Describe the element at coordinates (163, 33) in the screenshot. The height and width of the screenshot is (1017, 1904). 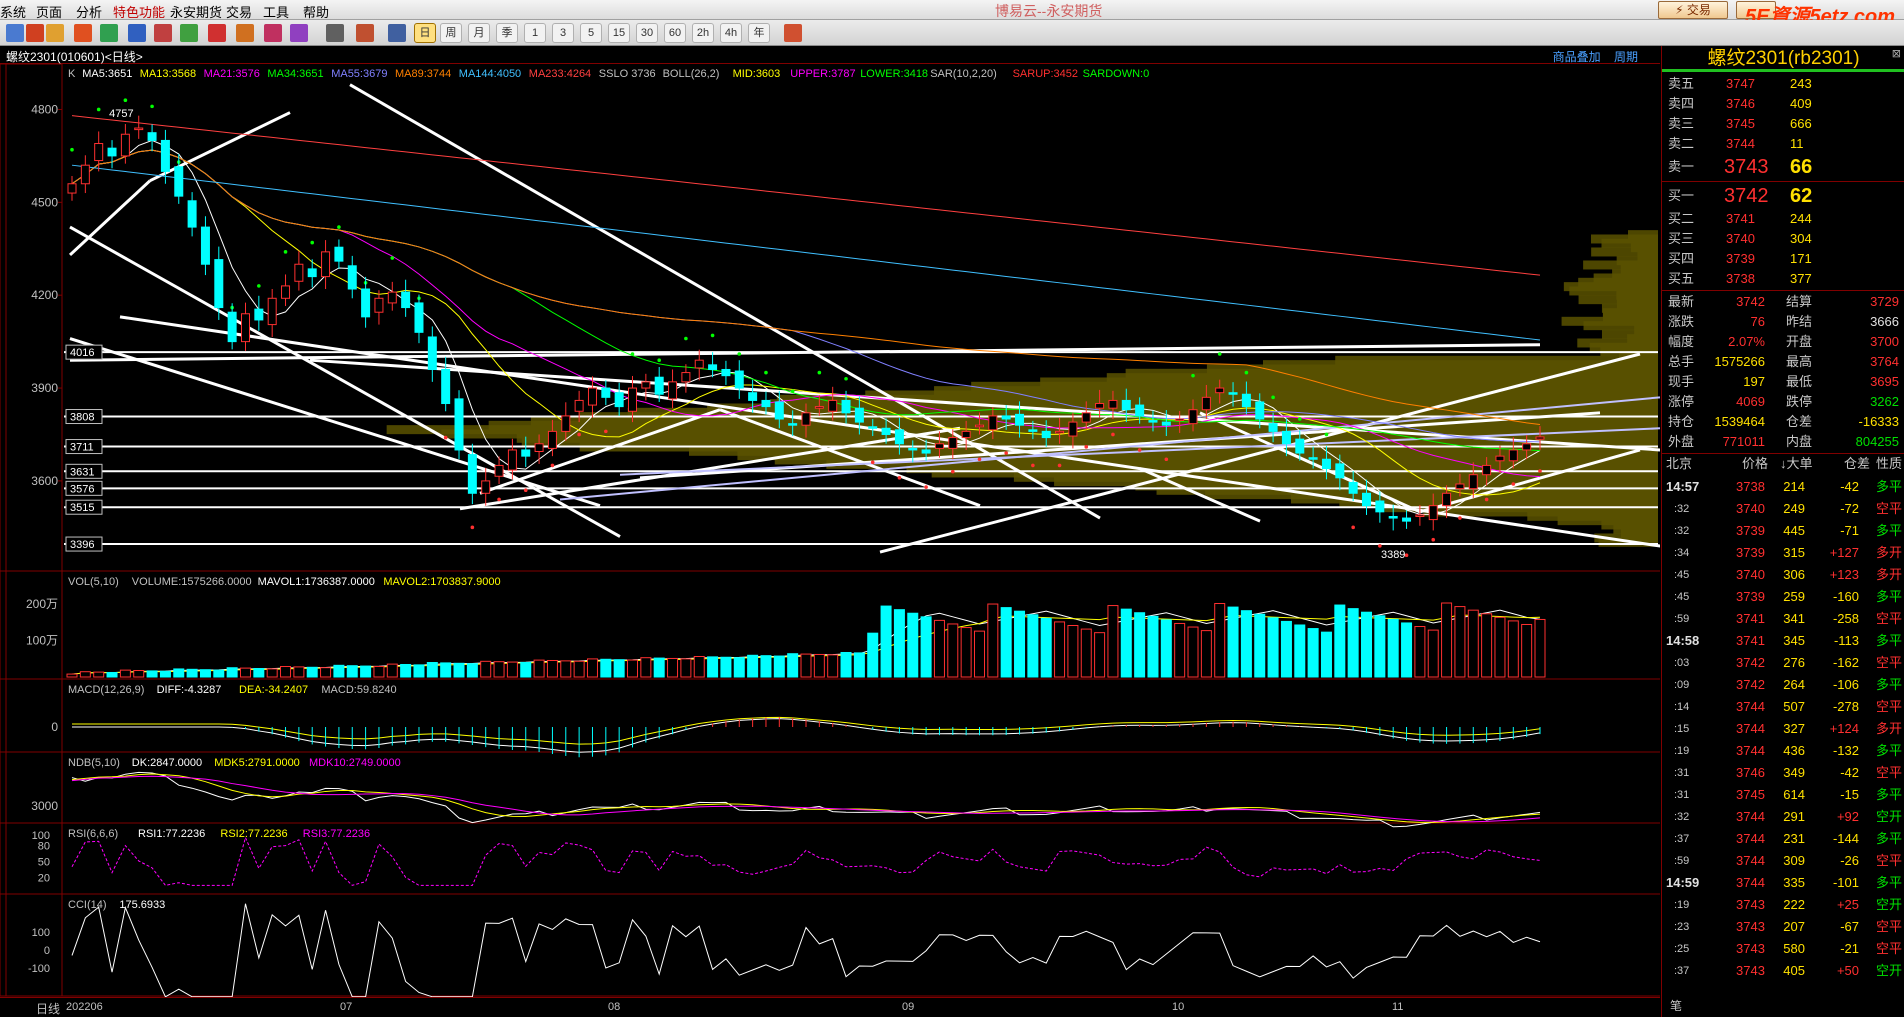
I see `zoom-out-icon` at that location.